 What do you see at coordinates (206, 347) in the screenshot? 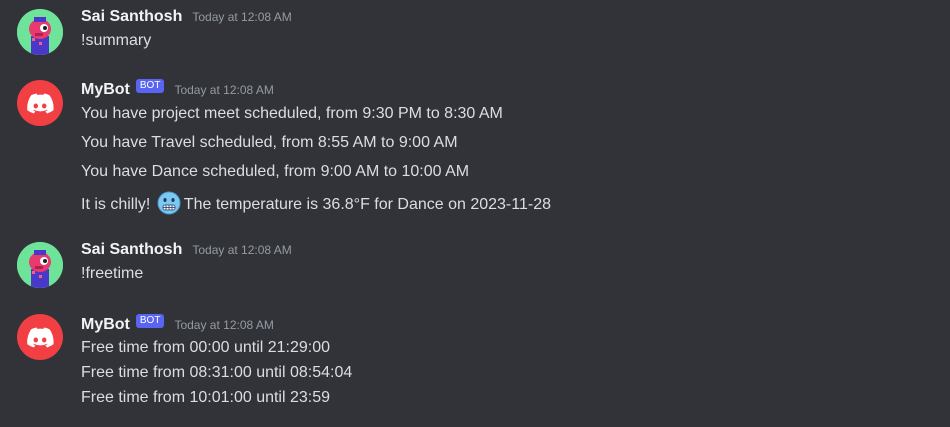
I see `message-text: Free time from 00:00 until 21:29:00` at bounding box center [206, 347].